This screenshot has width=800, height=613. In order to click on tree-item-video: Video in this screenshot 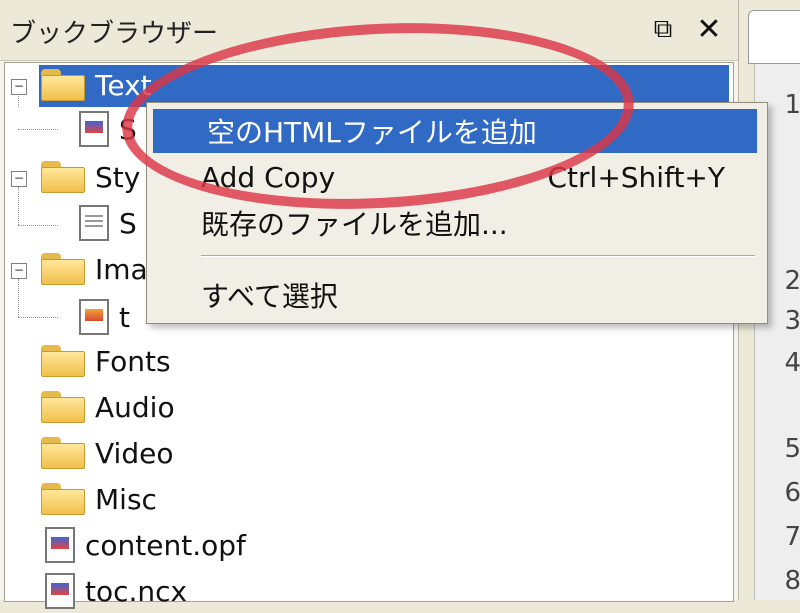, I will do `click(107, 453)`.